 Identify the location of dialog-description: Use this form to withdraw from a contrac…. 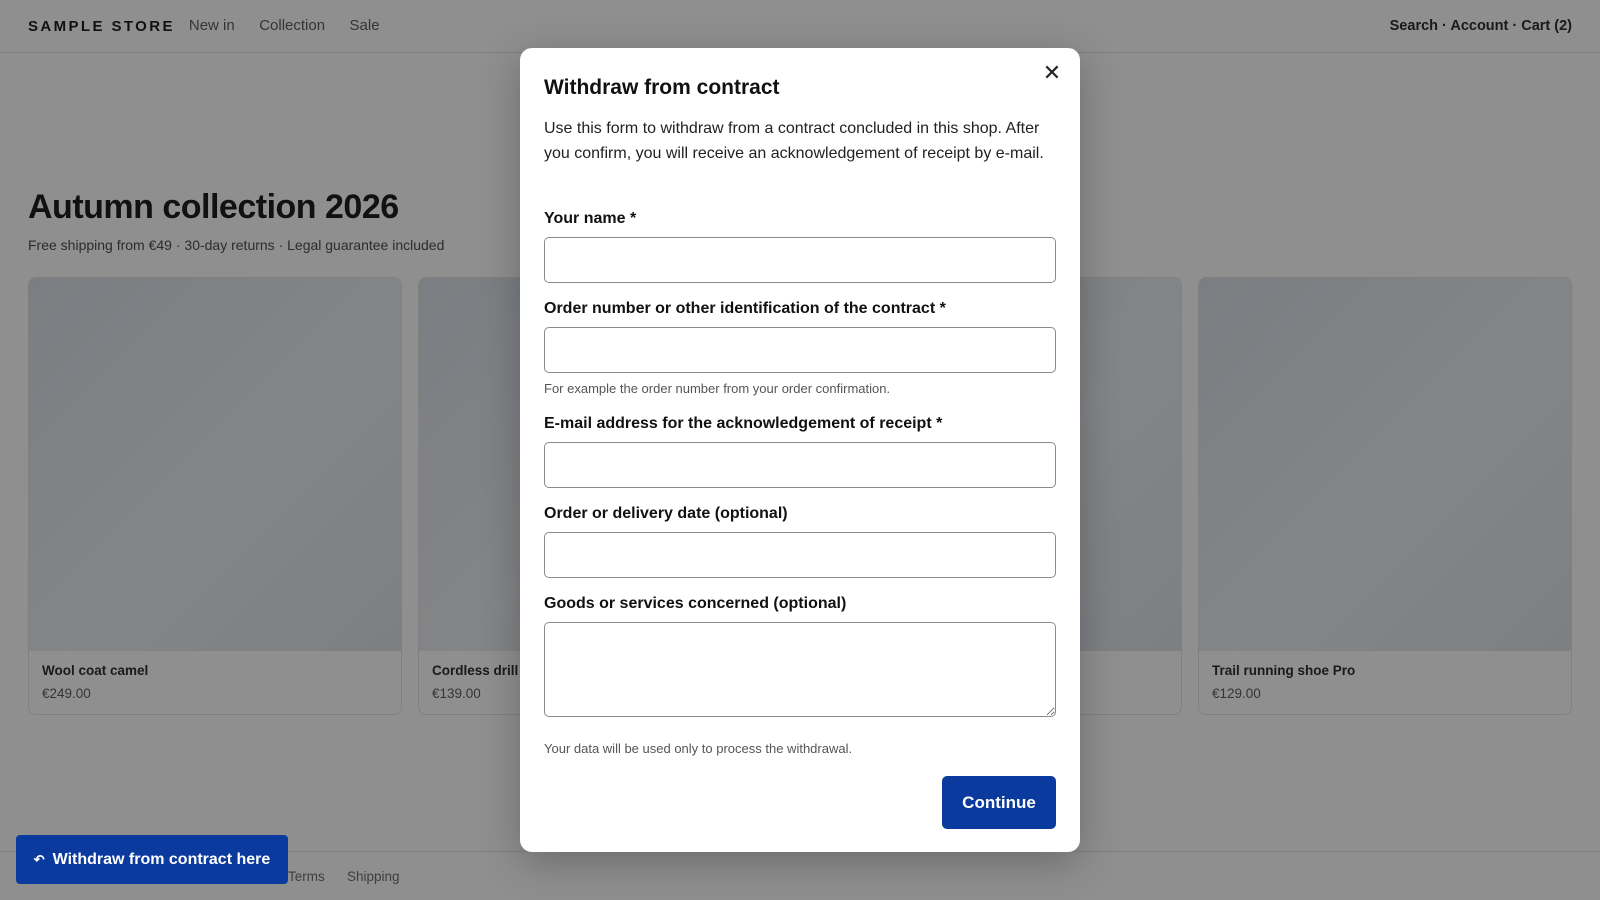
(794, 141).